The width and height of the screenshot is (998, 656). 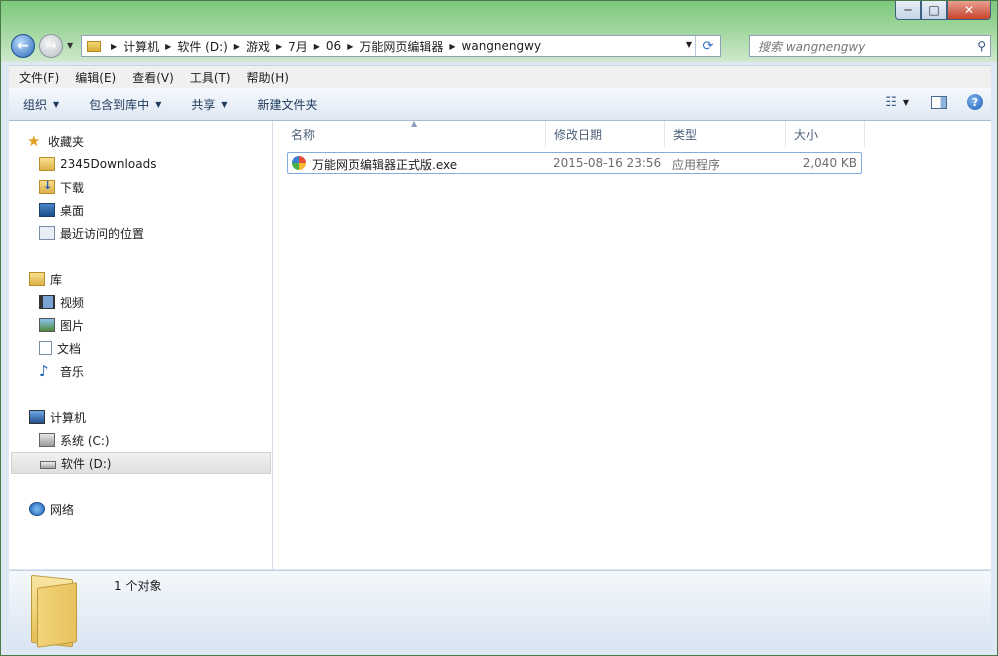 I want to click on view-options-icon: ☷, so click(x=891, y=102).